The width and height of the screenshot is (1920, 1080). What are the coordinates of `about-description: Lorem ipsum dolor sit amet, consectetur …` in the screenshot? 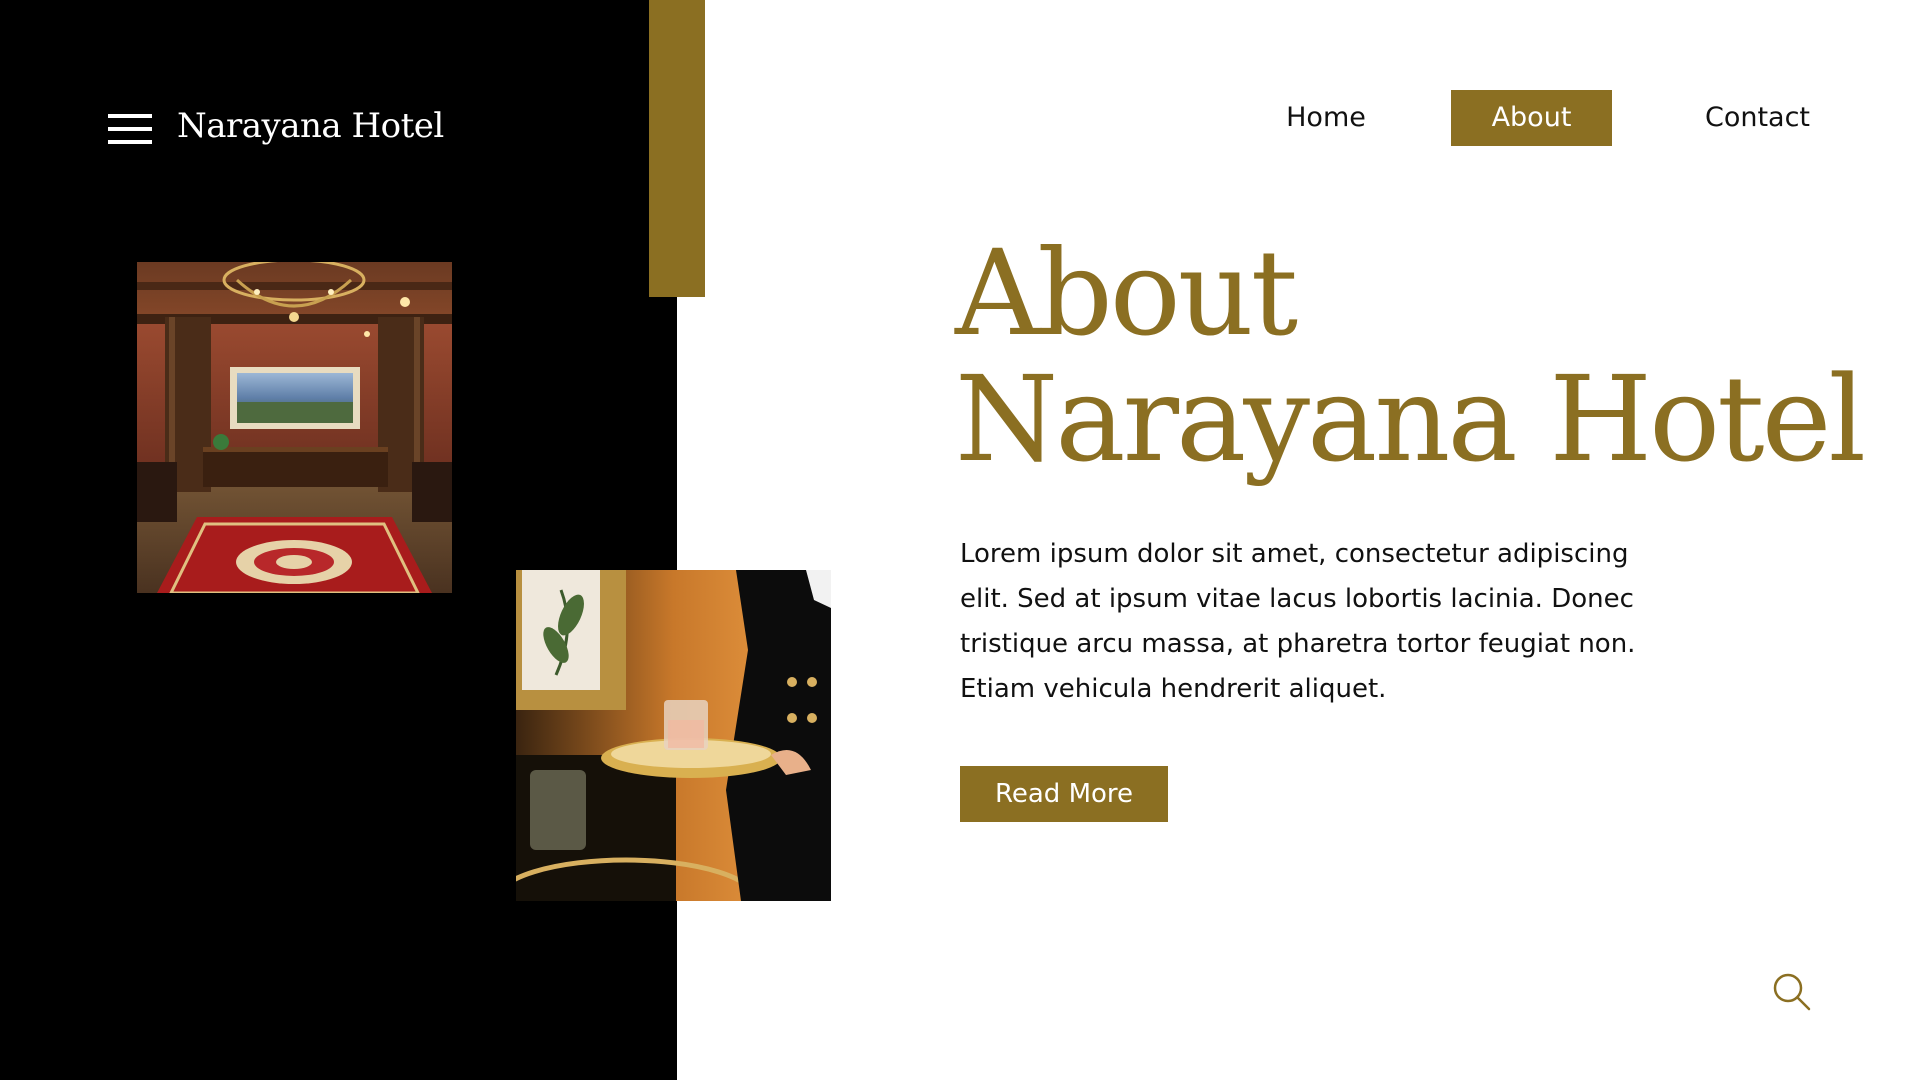 It's located at (1298, 621).